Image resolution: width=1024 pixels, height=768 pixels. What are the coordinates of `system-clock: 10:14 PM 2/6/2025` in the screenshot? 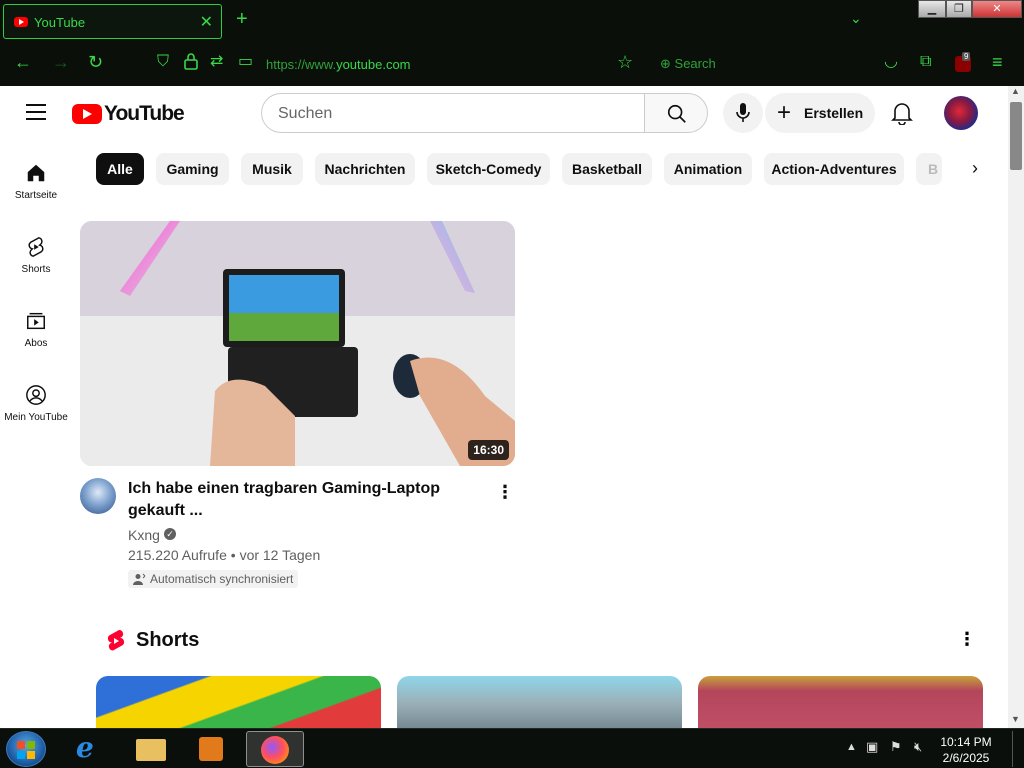 It's located at (966, 750).